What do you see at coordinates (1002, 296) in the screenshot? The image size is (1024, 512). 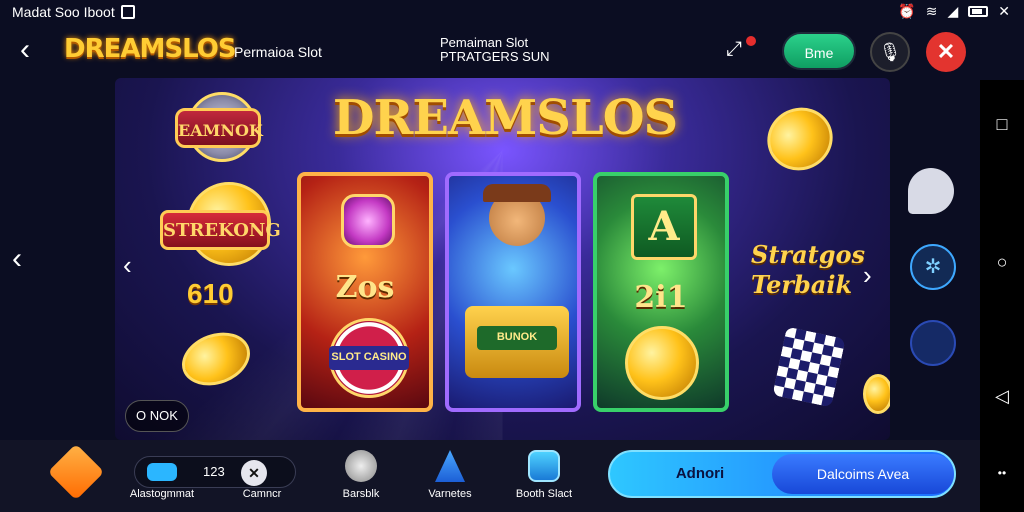 I see `system-nav-bar: □ ○ ◁ ••` at bounding box center [1002, 296].